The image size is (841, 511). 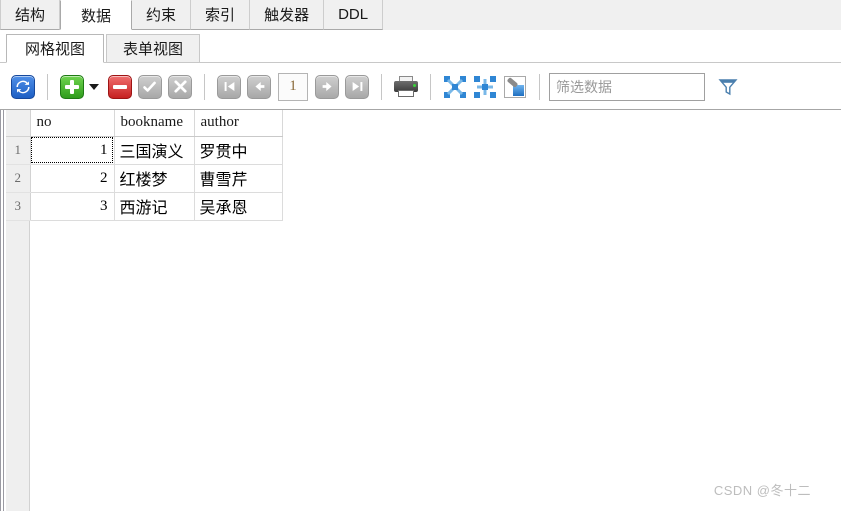 What do you see at coordinates (420, 46) in the screenshot?
I see `inner-tab-bar: 网格视图 表单视图` at bounding box center [420, 46].